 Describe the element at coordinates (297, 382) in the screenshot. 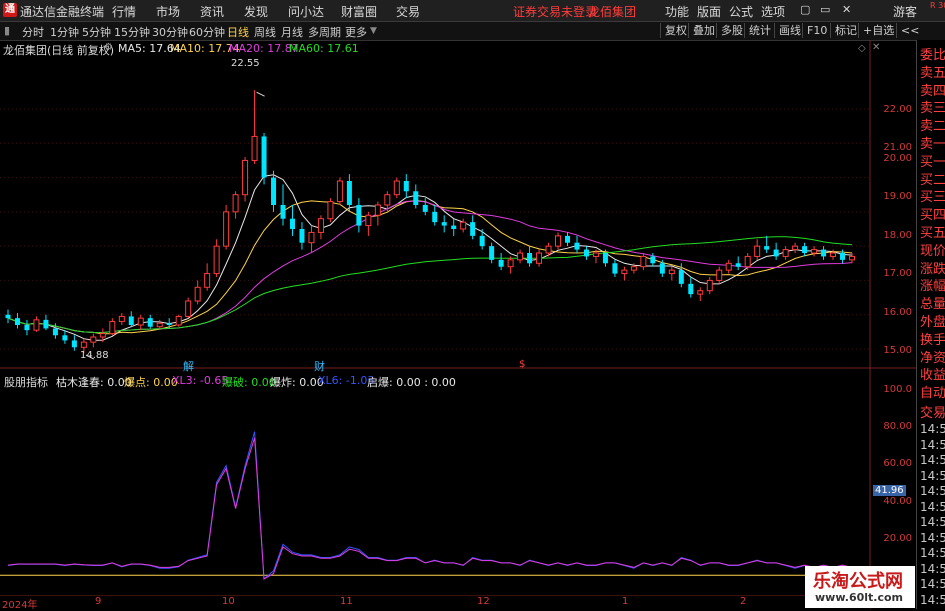

I see `indicator-baozha: 爆炸: 0.00` at that location.